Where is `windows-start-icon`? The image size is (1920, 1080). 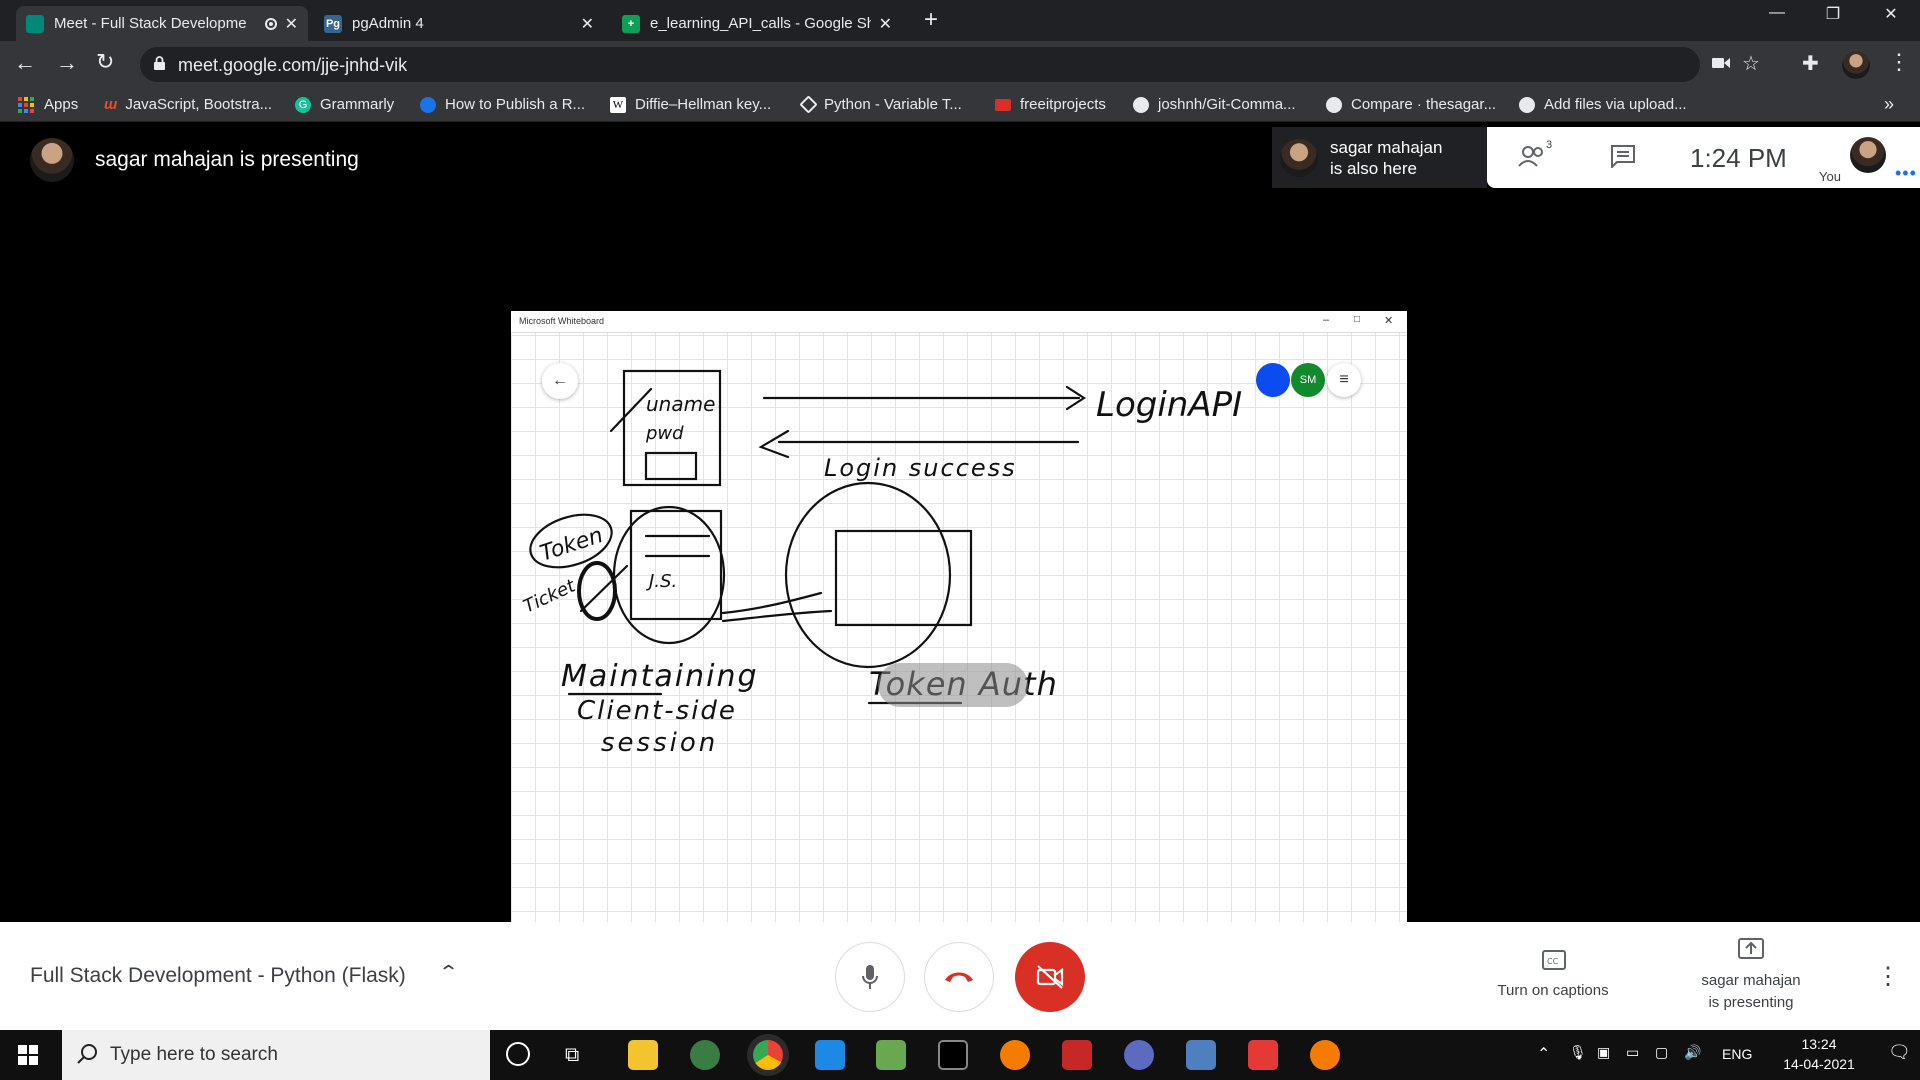 windows-start-icon is located at coordinates (28, 1057).